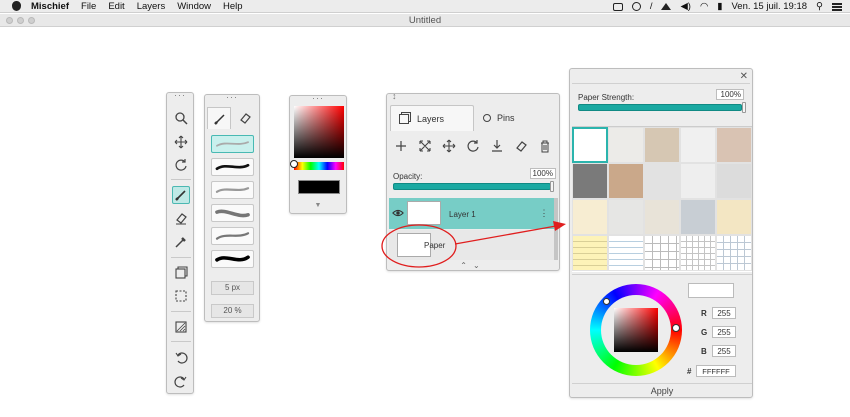  I want to click on shape-tool-icon, so click(181, 272).